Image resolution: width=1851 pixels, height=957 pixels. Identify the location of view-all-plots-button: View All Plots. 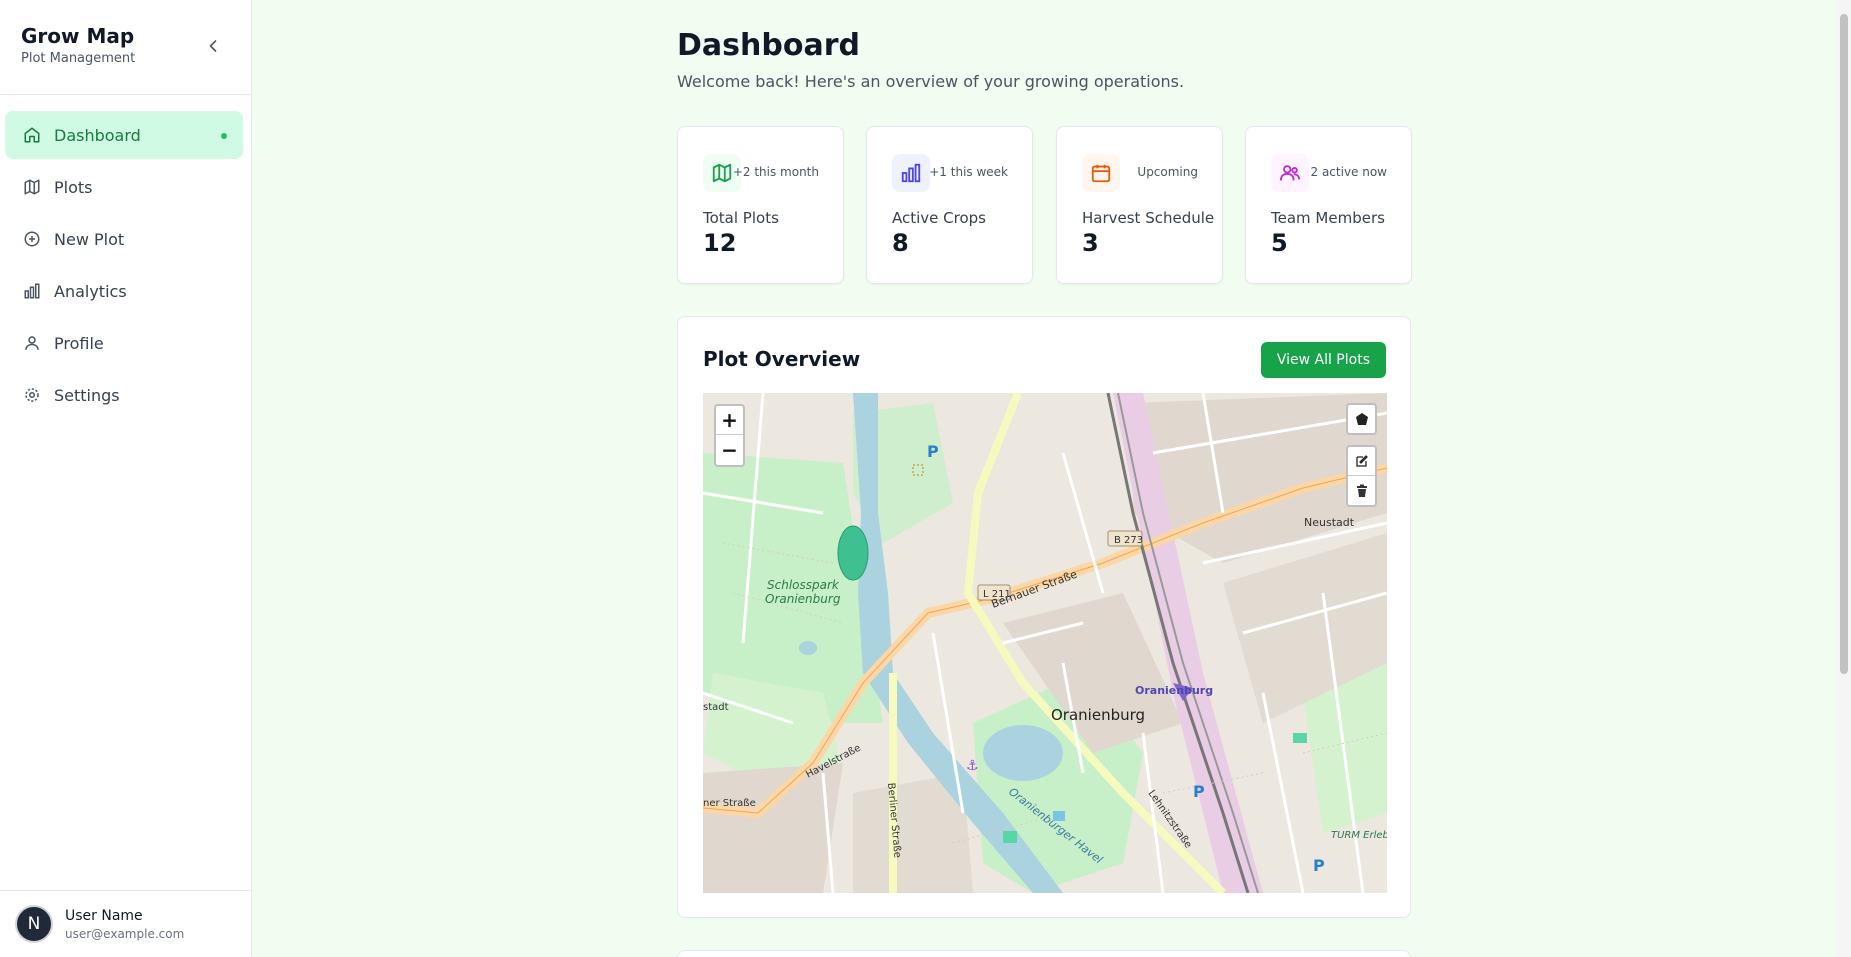
(1323, 360).